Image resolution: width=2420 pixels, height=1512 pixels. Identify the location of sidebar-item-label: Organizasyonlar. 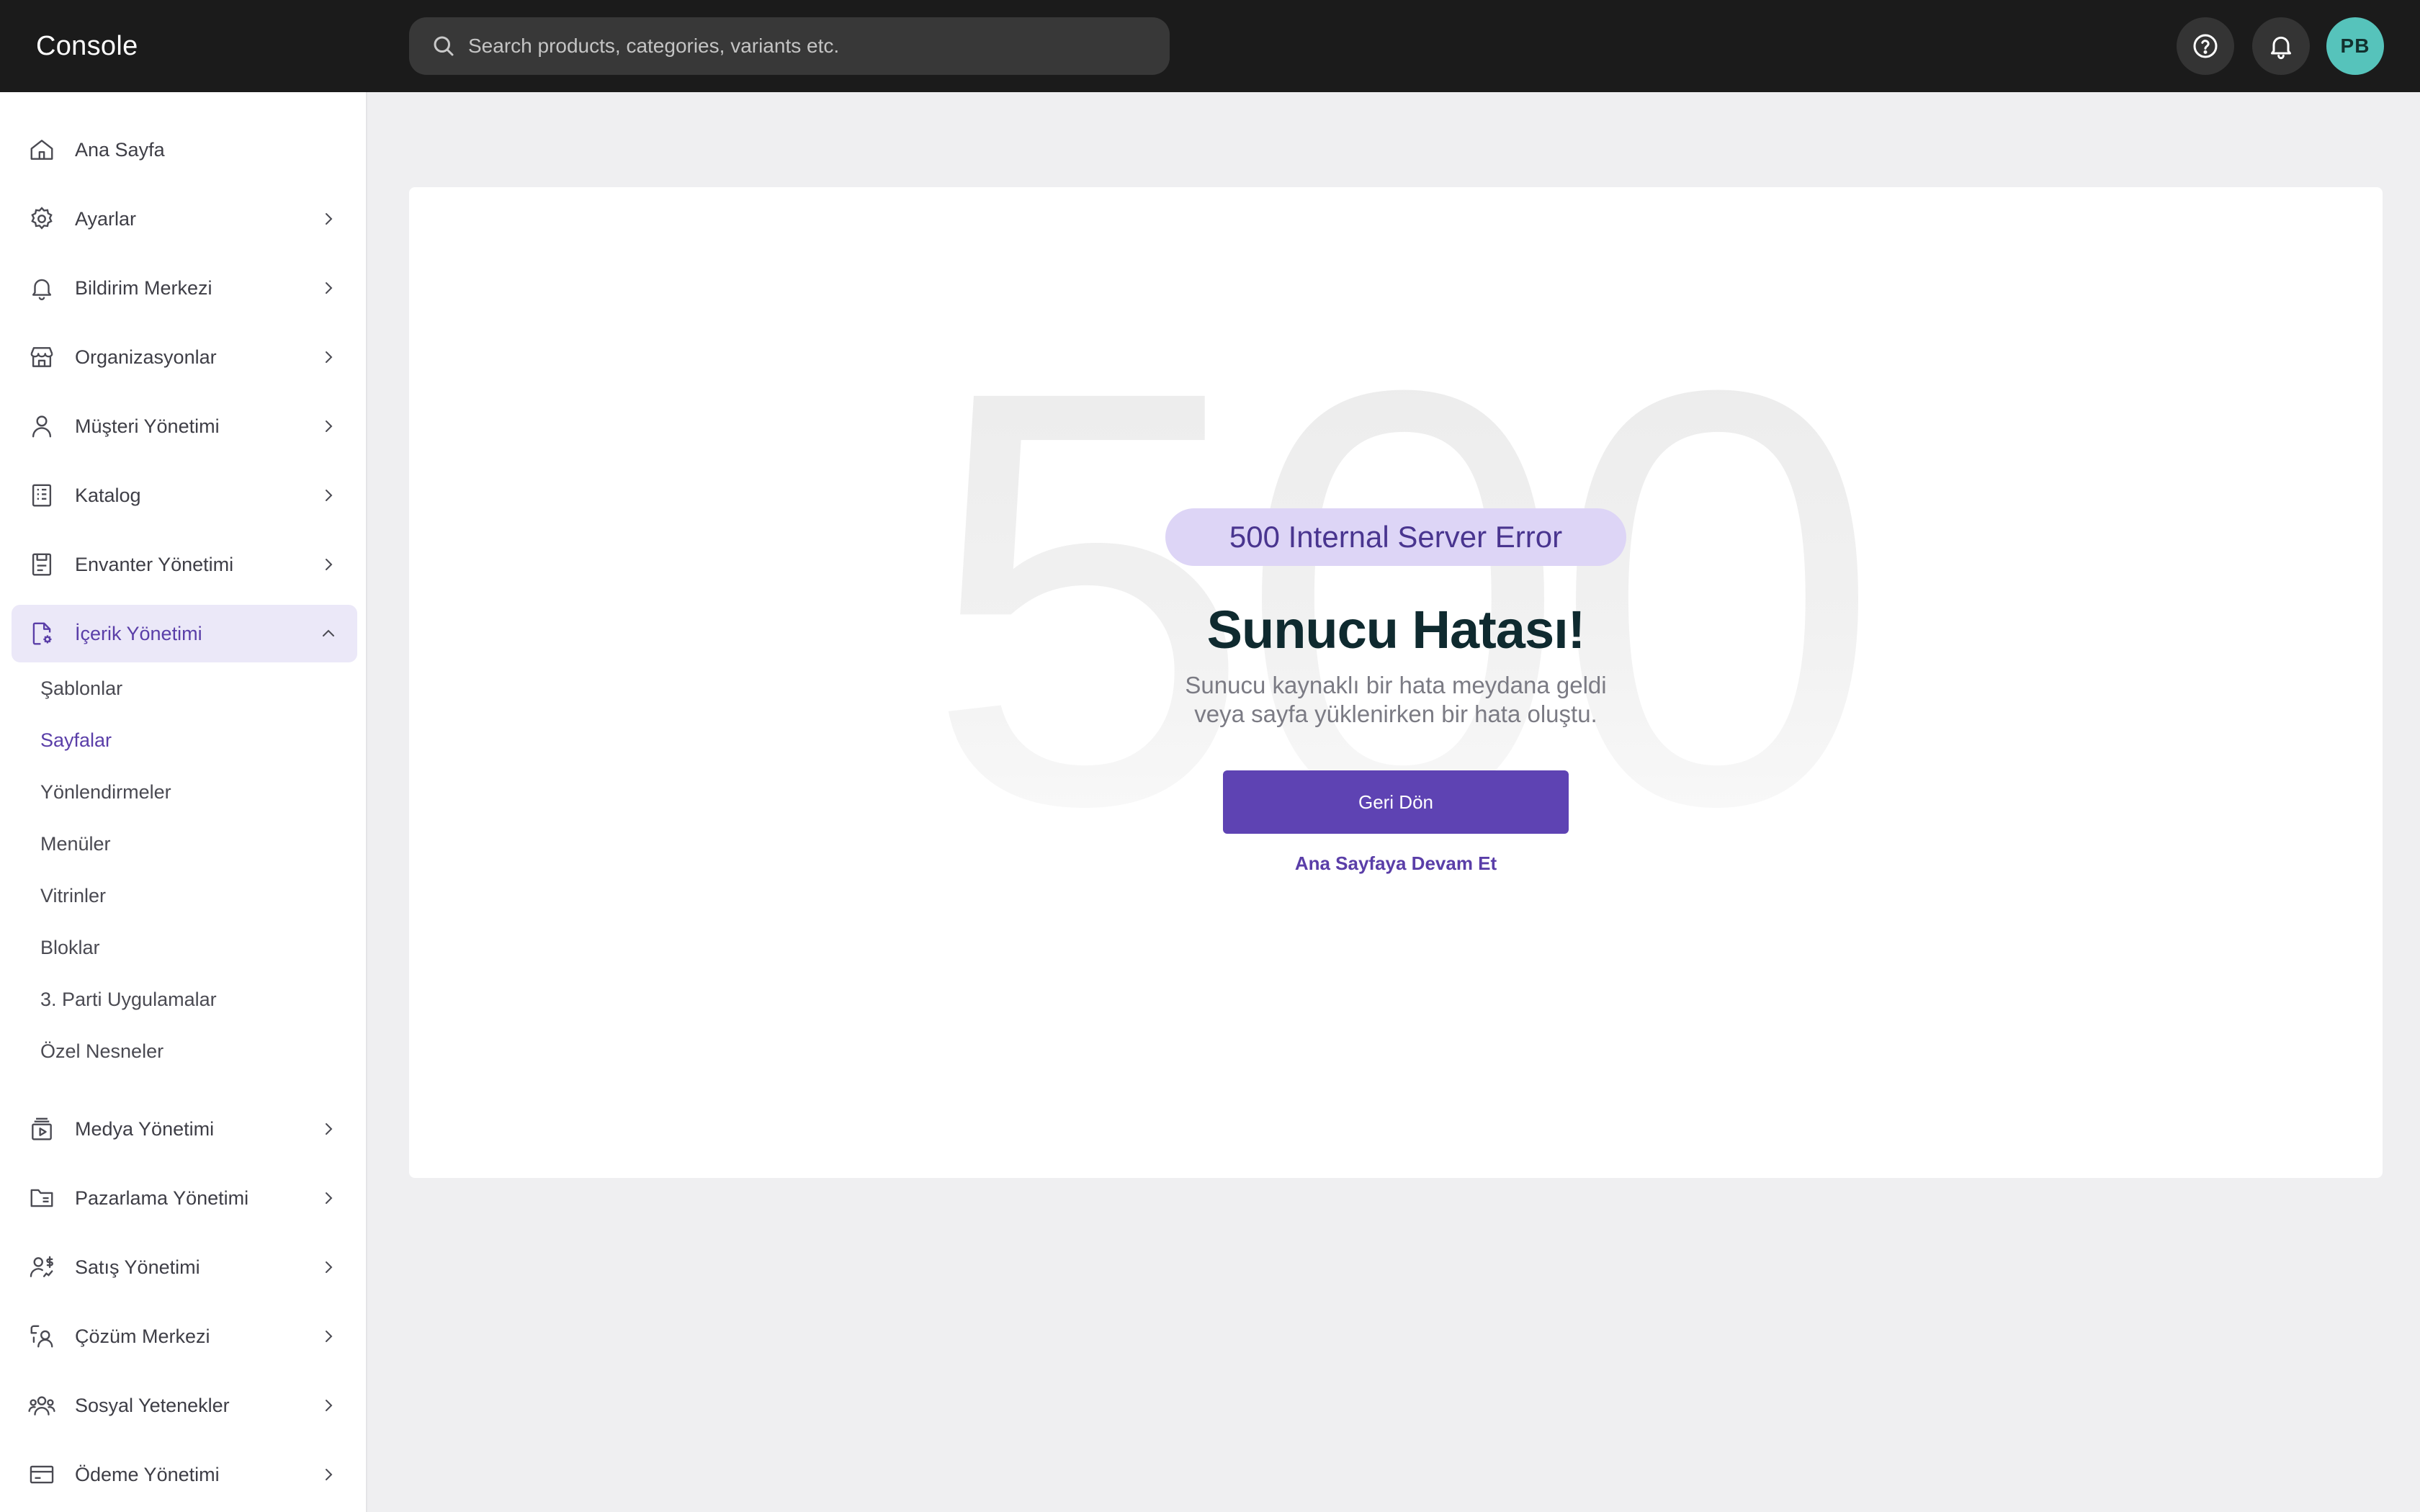
(146, 357).